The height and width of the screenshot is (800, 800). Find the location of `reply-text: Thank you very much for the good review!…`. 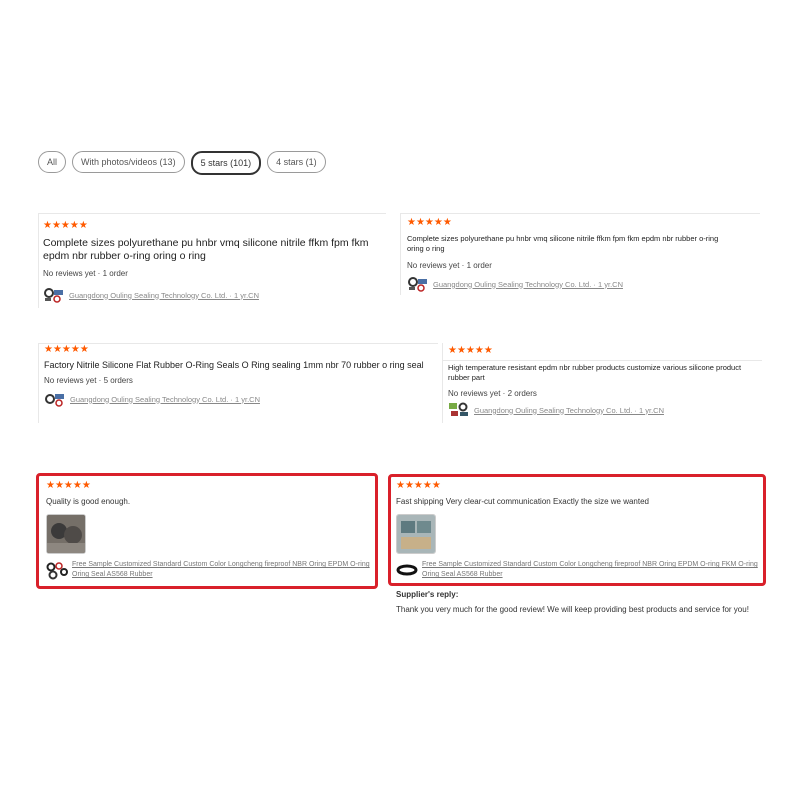

reply-text: Thank you very much for the good review!… is located at coordinates (572, 609).